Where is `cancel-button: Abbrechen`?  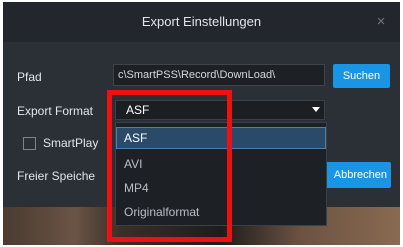
cancel-button: Abbrechen is located at coordinates (356, 175).